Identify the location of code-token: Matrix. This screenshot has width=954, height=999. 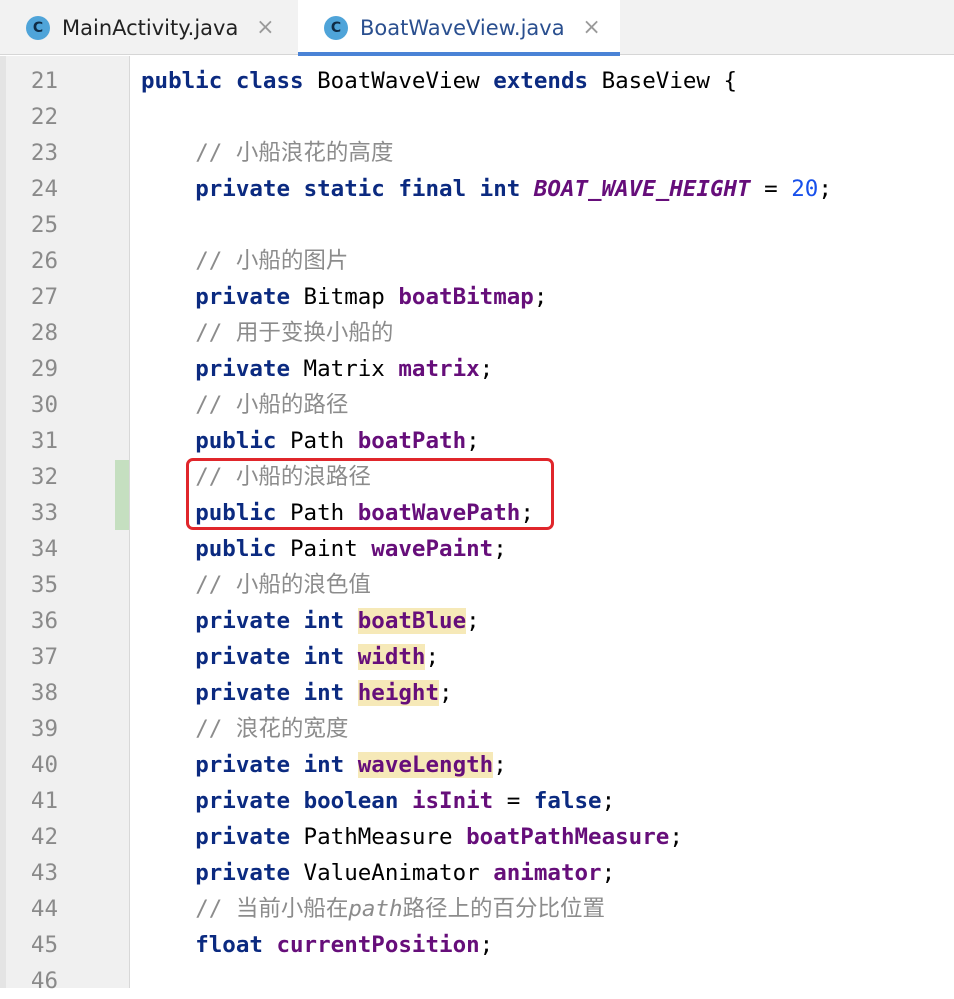
(344, 369).